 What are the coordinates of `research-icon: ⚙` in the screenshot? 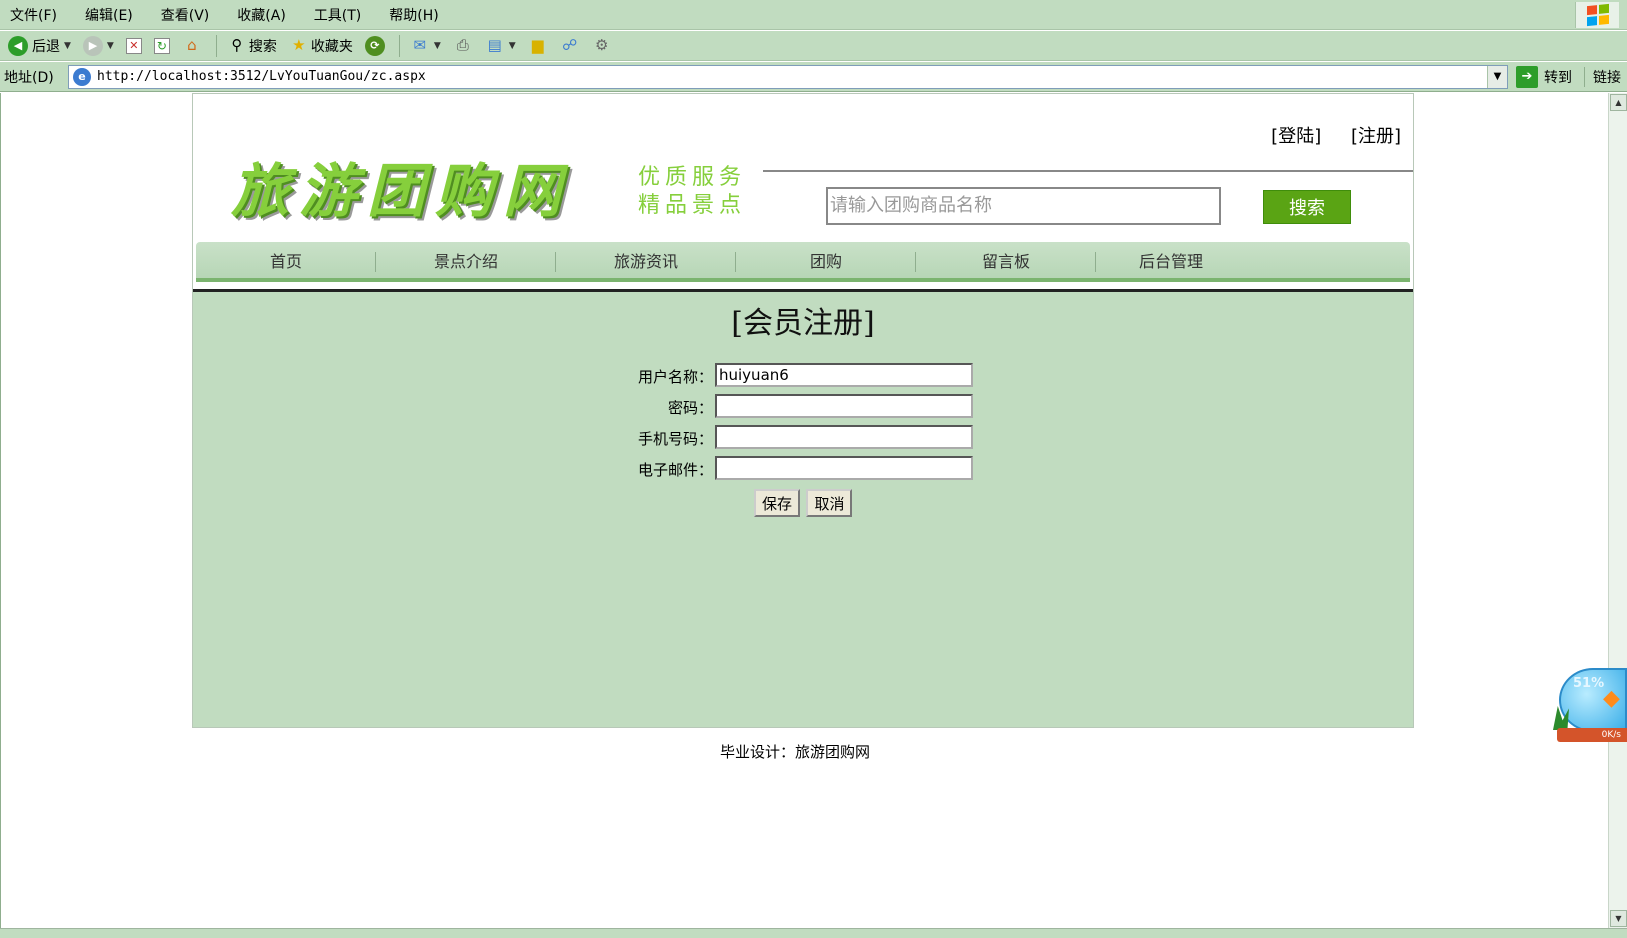 It's located at (601, 45).